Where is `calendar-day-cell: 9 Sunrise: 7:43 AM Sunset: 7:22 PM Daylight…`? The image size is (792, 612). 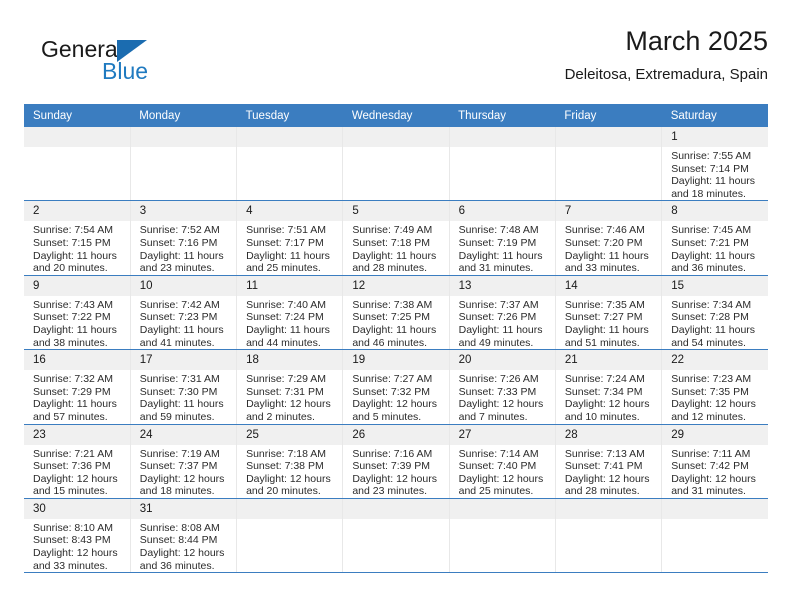 calendar-day-cell: 9 Sunrise: 7:43 AM Sunset: 7:22 PM Daylight… is located at coordinates (77, 313).